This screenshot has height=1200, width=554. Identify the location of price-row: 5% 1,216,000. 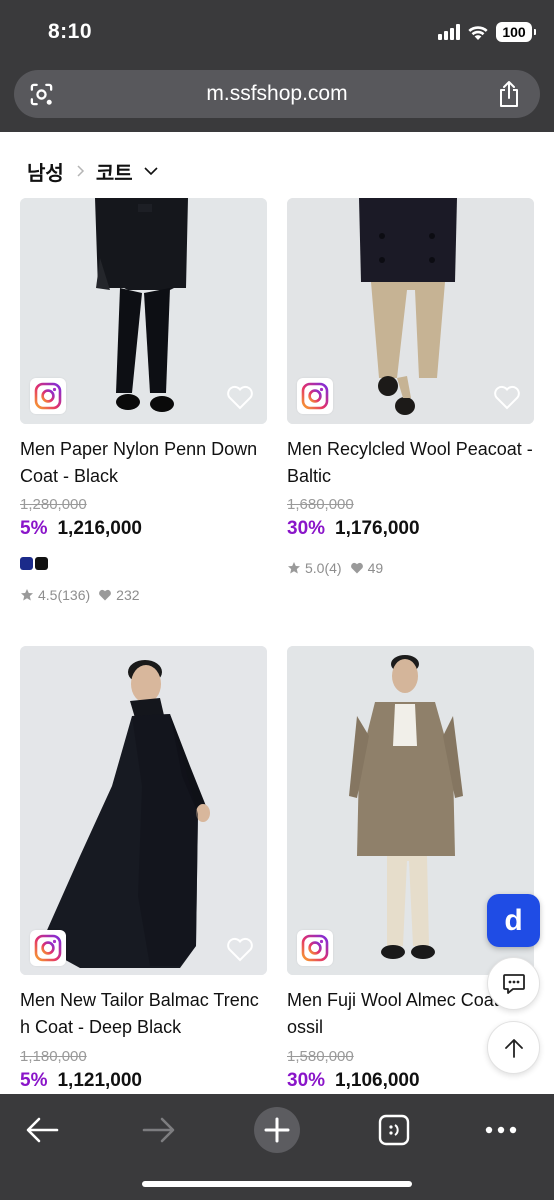
(81, 529).